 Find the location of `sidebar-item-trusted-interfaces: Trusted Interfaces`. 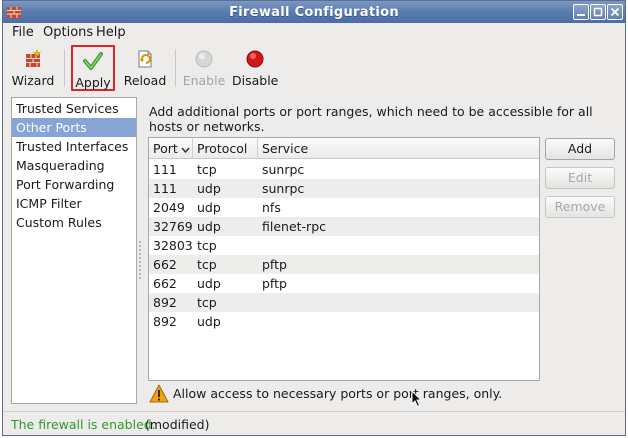

sidebar-item-trusted-interfaces: Trusted Interfaces is located at coordinates (74, 146).